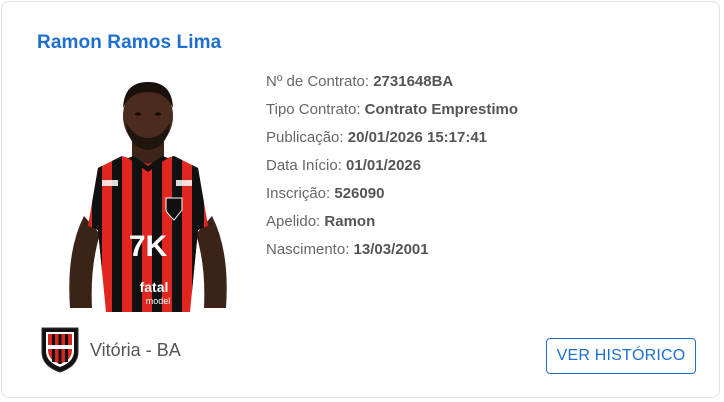 The image size is (724, 402). What do you see at coordinates (148, 197) in the screenshot?
I see `player-photo-image: 7K fatal model` at bounding box center [148, 197].